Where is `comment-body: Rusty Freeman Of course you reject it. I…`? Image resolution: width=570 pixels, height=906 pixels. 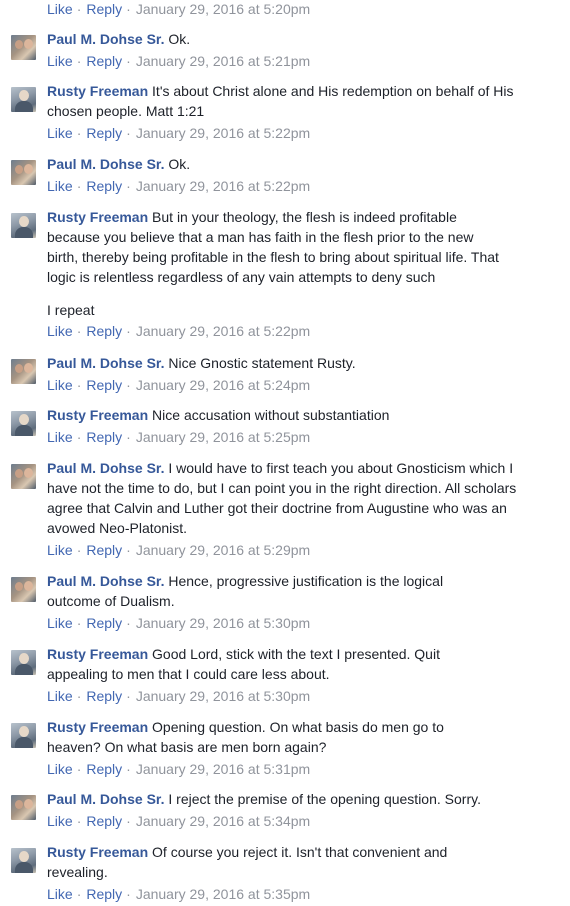 comment-body: Rusty Freeman Of course you reject it. I… is located at coordinates (267, 862).